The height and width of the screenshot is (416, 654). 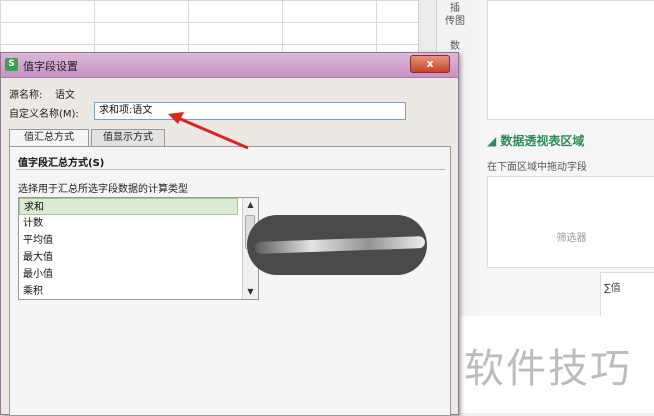 I want to click on scribble-redaction, so click(x=337, y=245).